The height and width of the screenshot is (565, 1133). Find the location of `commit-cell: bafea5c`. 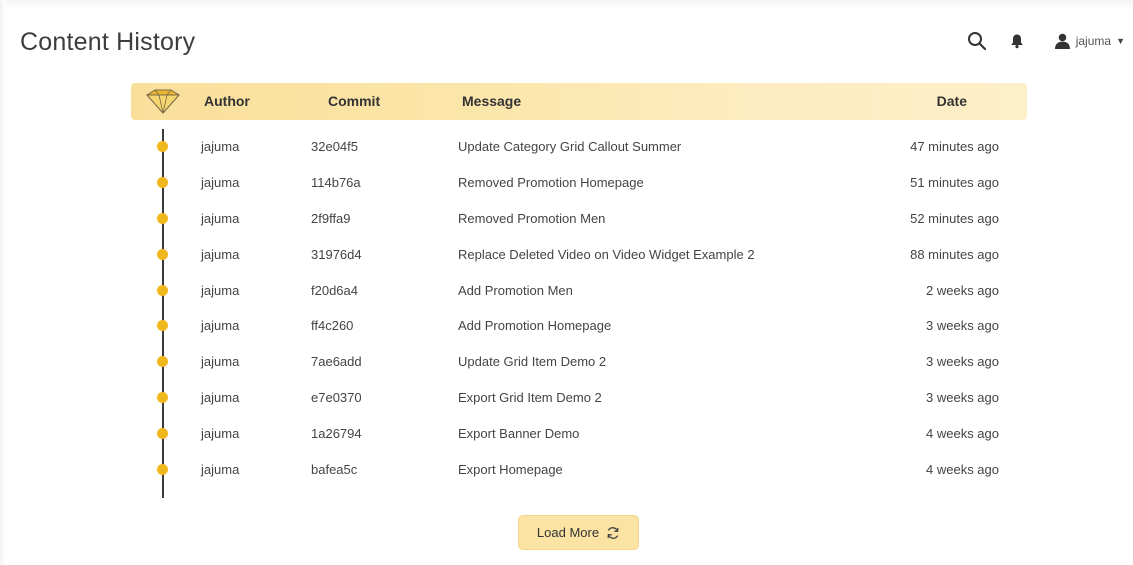

commit-cell: bafea5c is located at coordinates (334, 470).